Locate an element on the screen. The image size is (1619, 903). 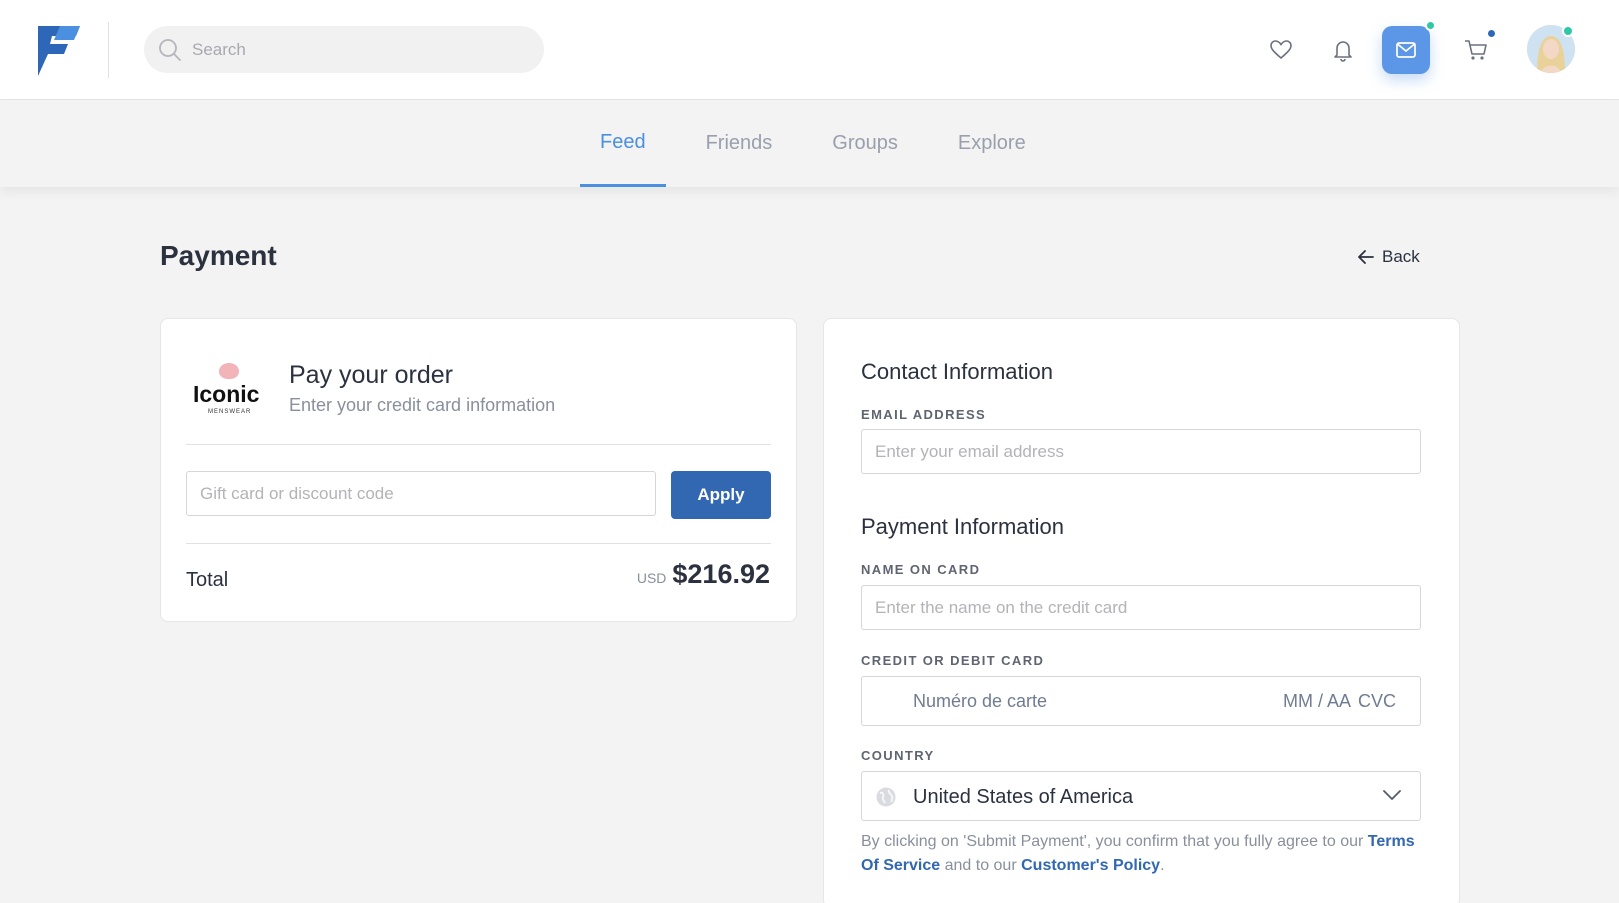
chevron-down-icon is located at coordinates (1392, 795).